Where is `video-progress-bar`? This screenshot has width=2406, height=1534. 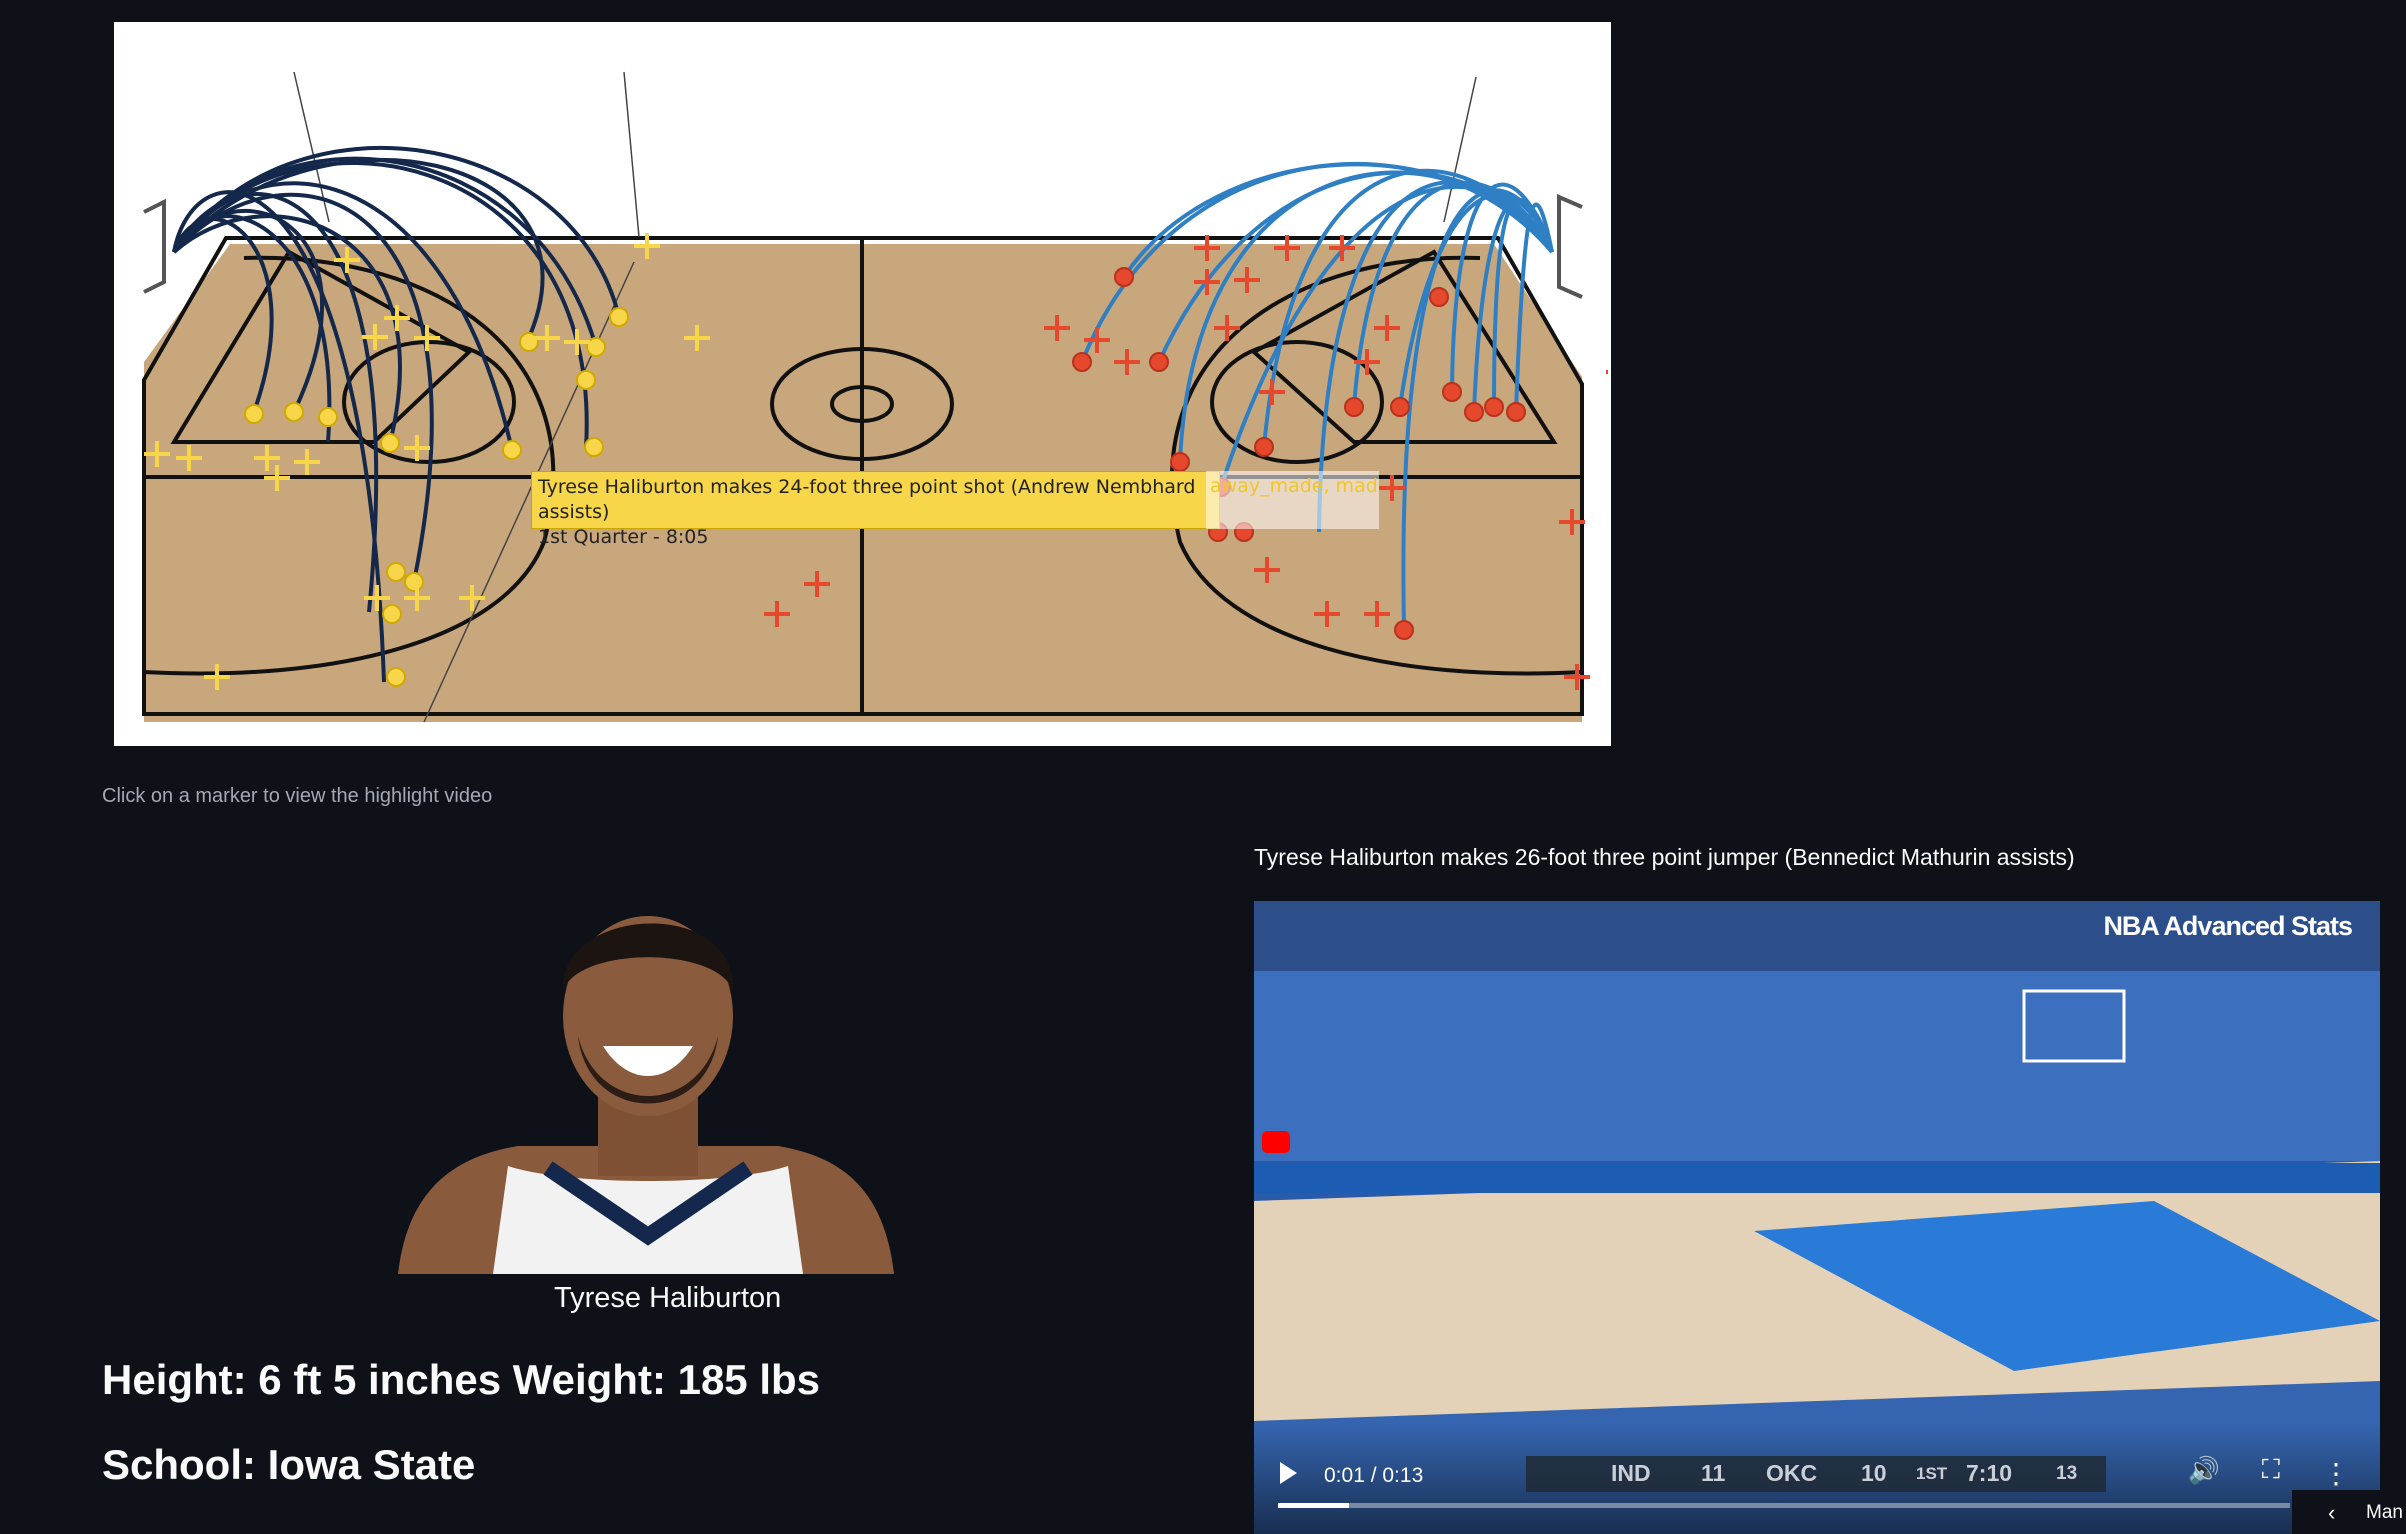 video-progress-bar is located at coordinates (1784, 1505).